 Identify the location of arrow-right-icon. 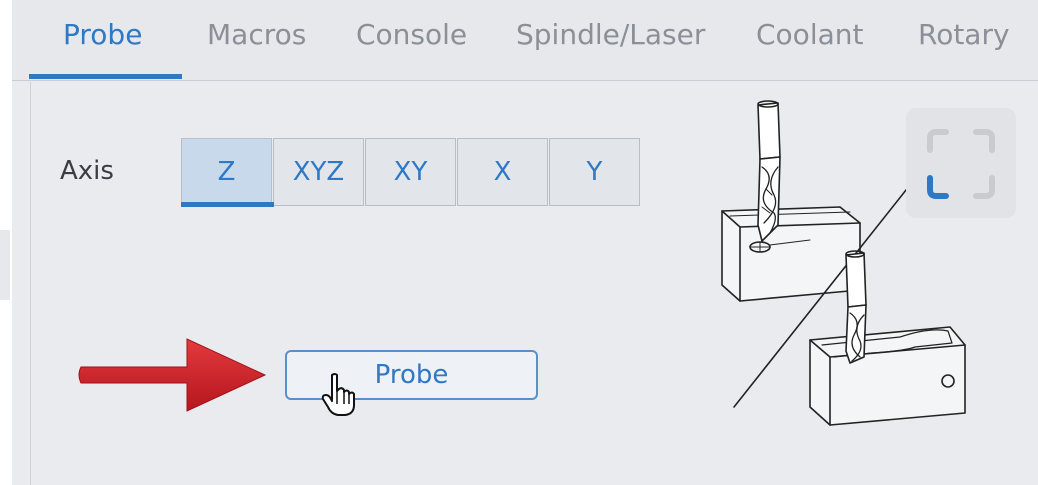
(172, 375).